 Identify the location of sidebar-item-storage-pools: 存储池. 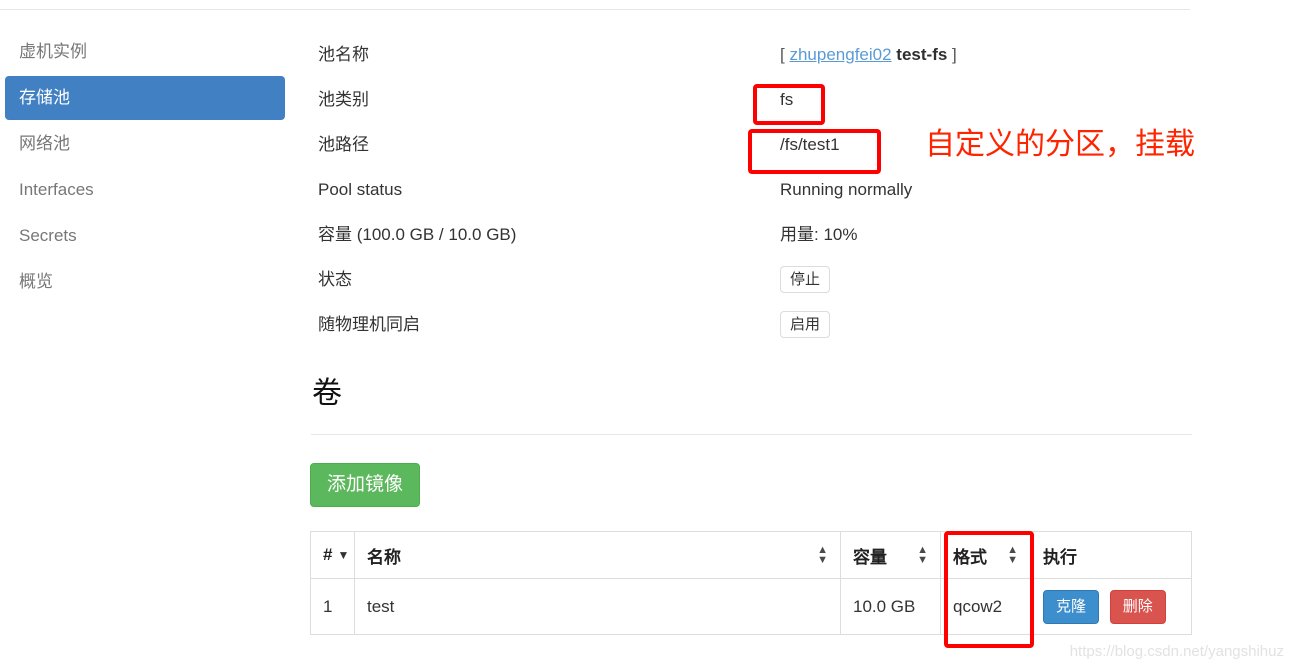
(145, 98).